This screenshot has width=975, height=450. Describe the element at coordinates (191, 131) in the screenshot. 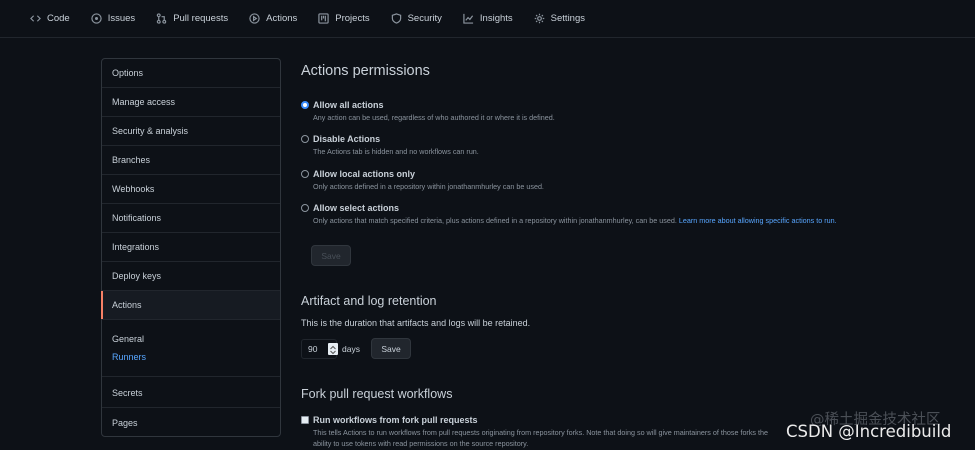

I see `sidebar-item-security-analysis: Security & analysis` at that location.